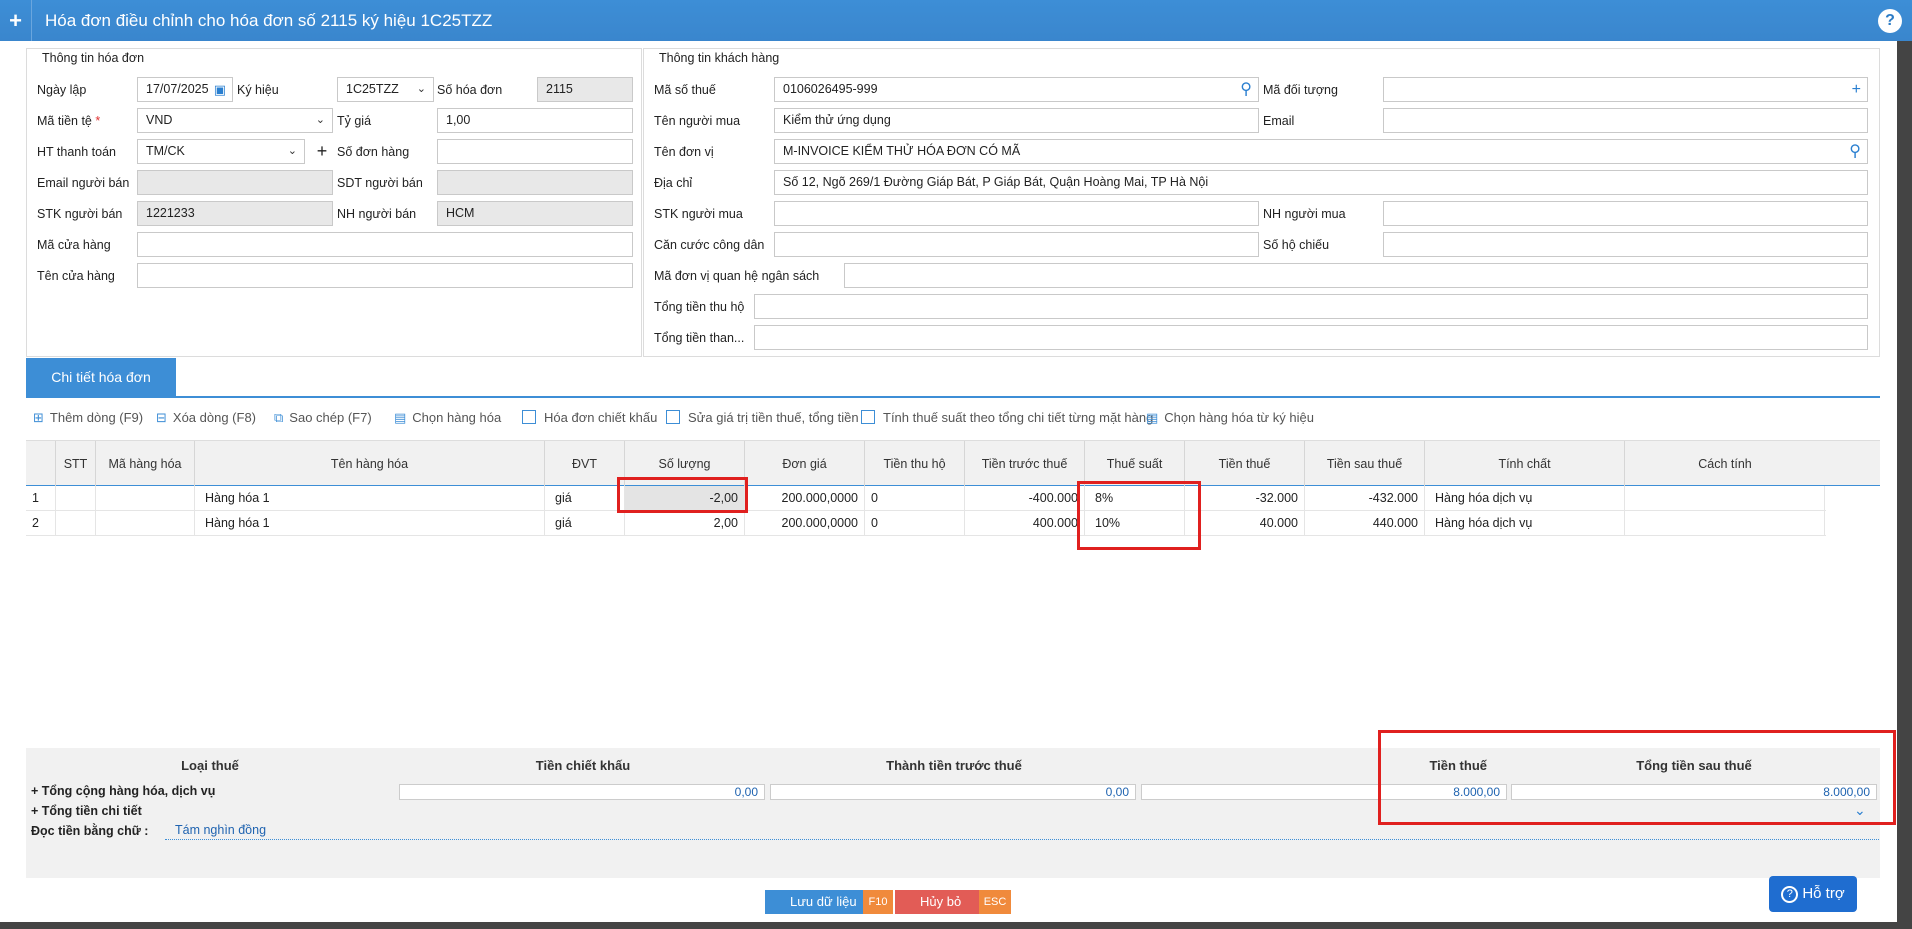  What do you see at coordinates (1365, 498) in the screenshot?
I see `sau-thue-cell: -432.000` at bounding box center [1365, 498].